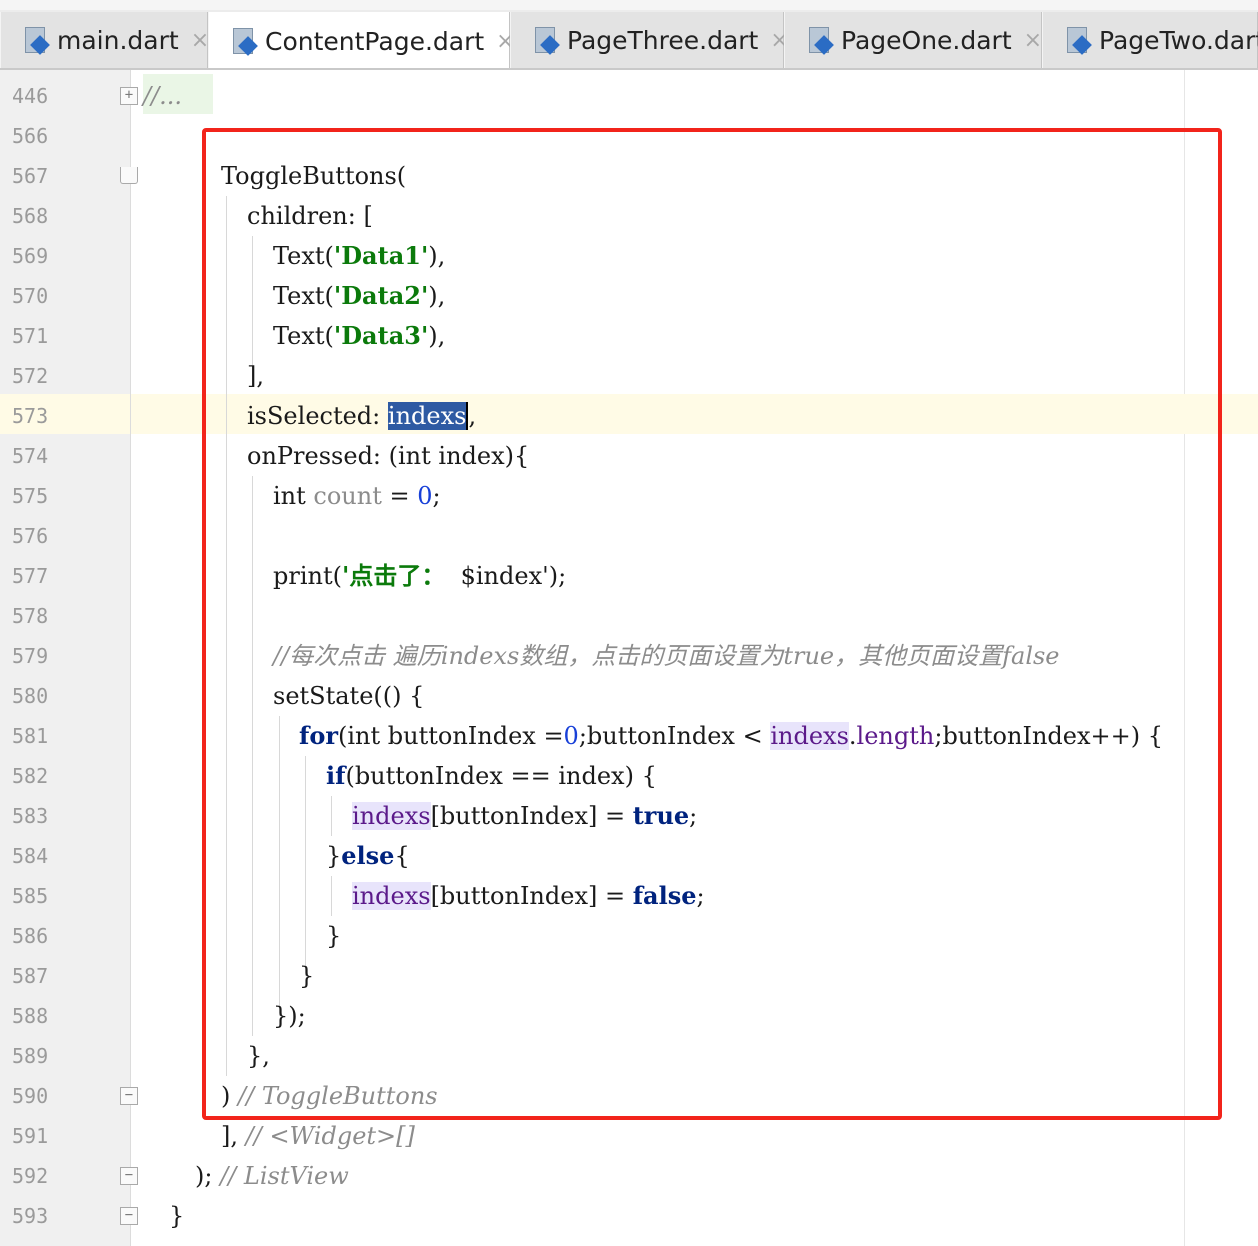  Describe the element at coordinates (30, 96) in the screenshot. I see `line-number: 446` at that location.